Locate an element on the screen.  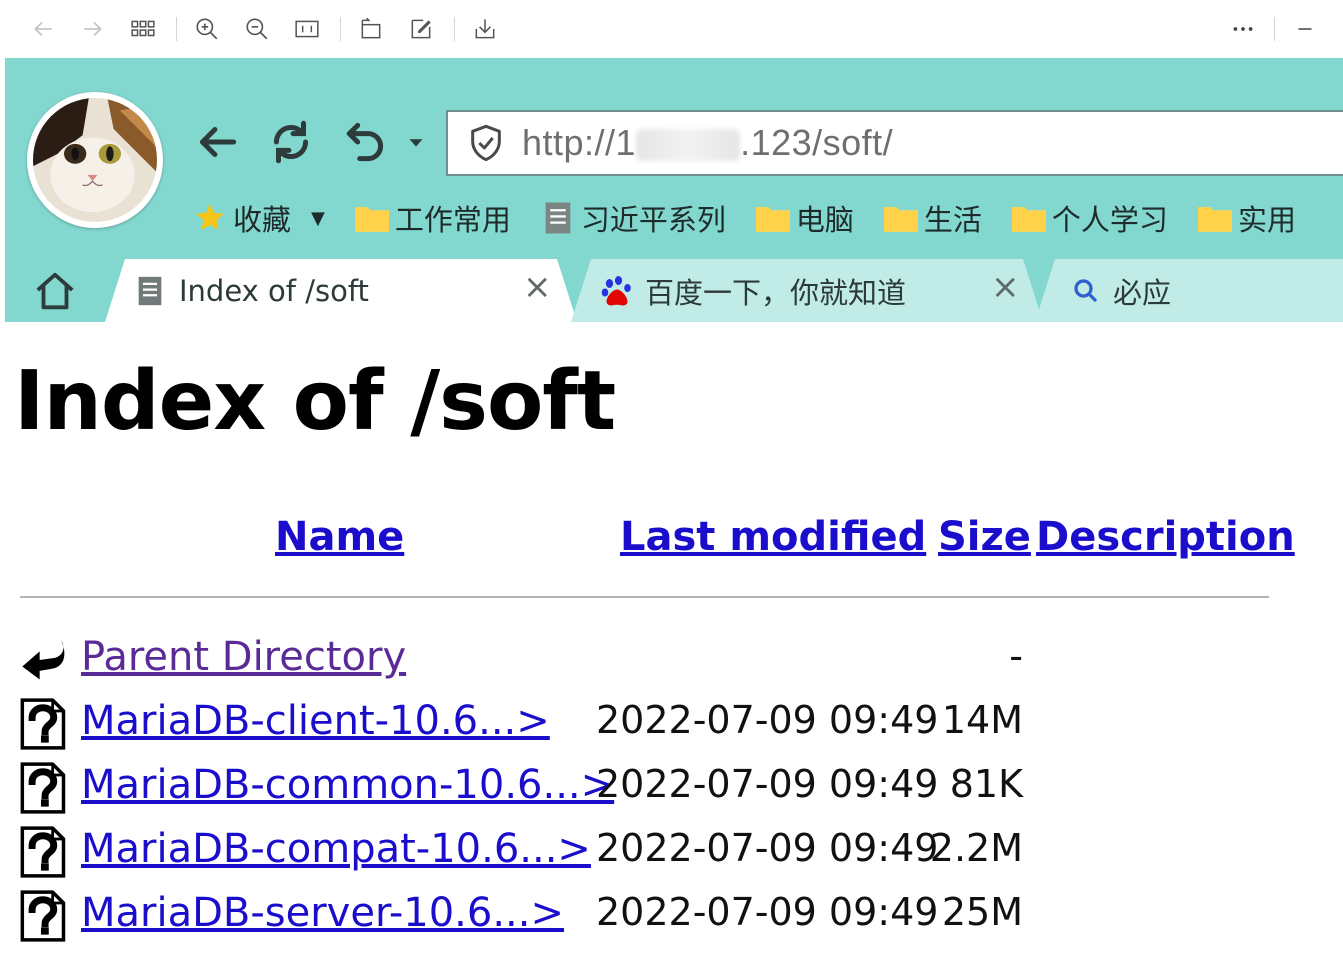
bookmark-folder-work: 工作常用 is located at coordinates (432, 218).